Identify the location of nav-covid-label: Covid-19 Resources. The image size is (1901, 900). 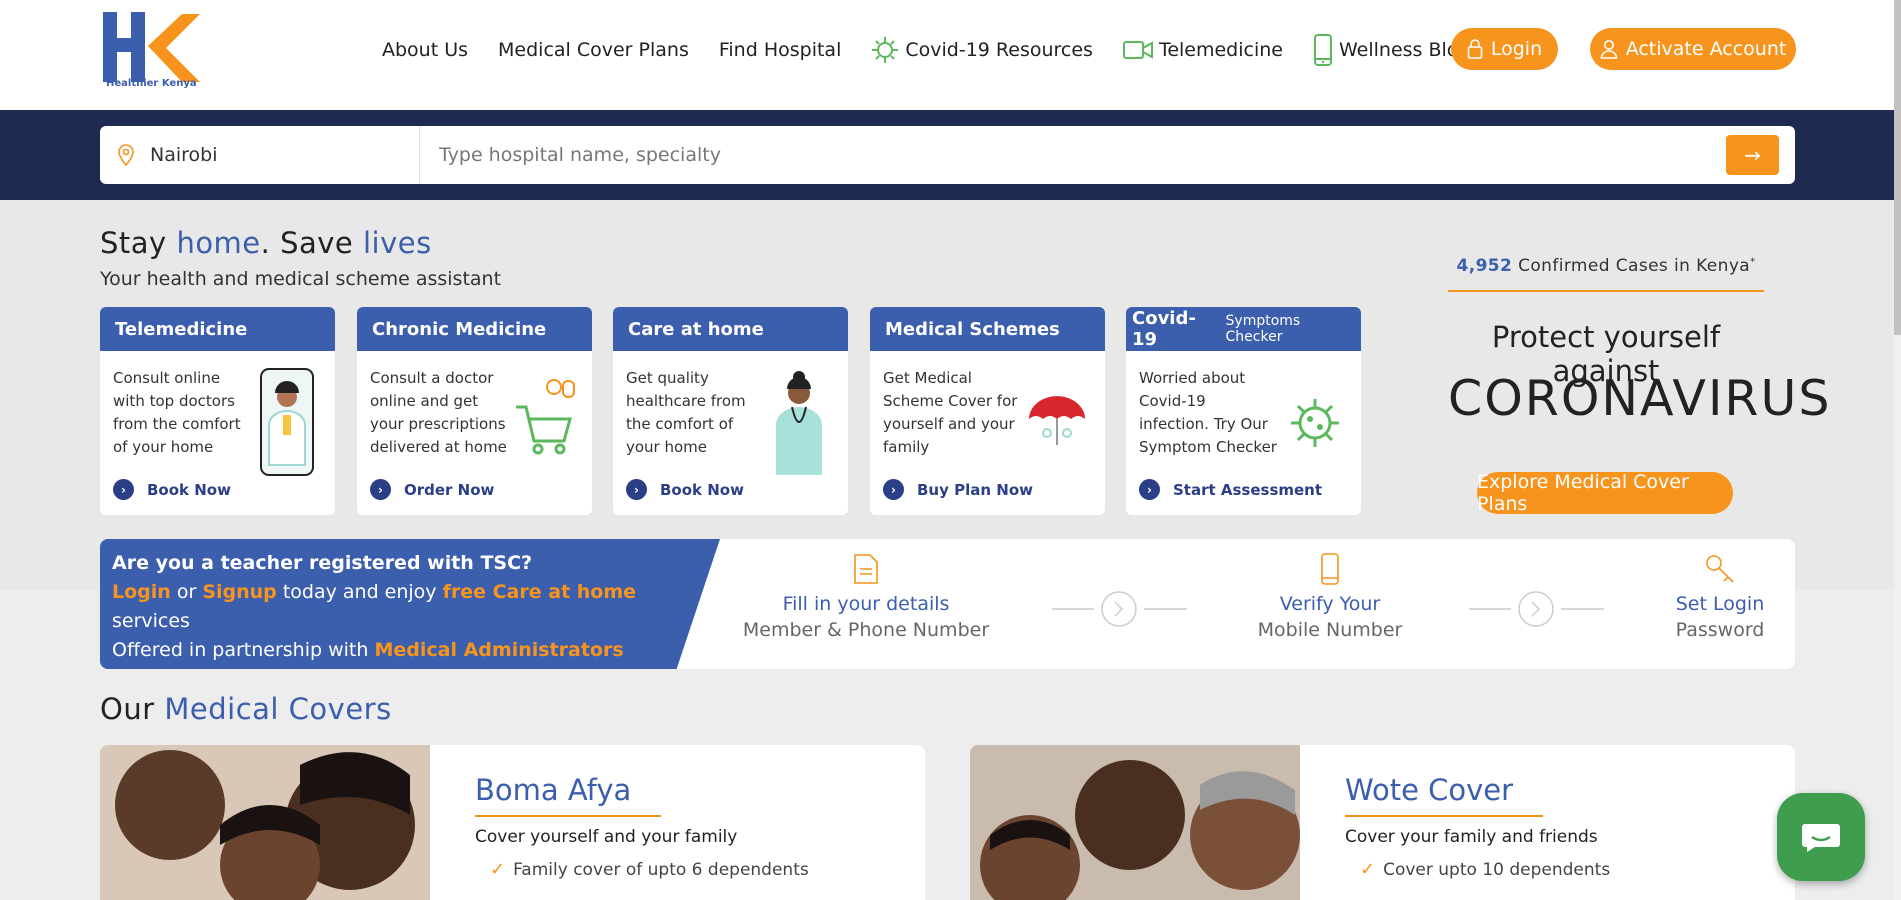
(999, 50).